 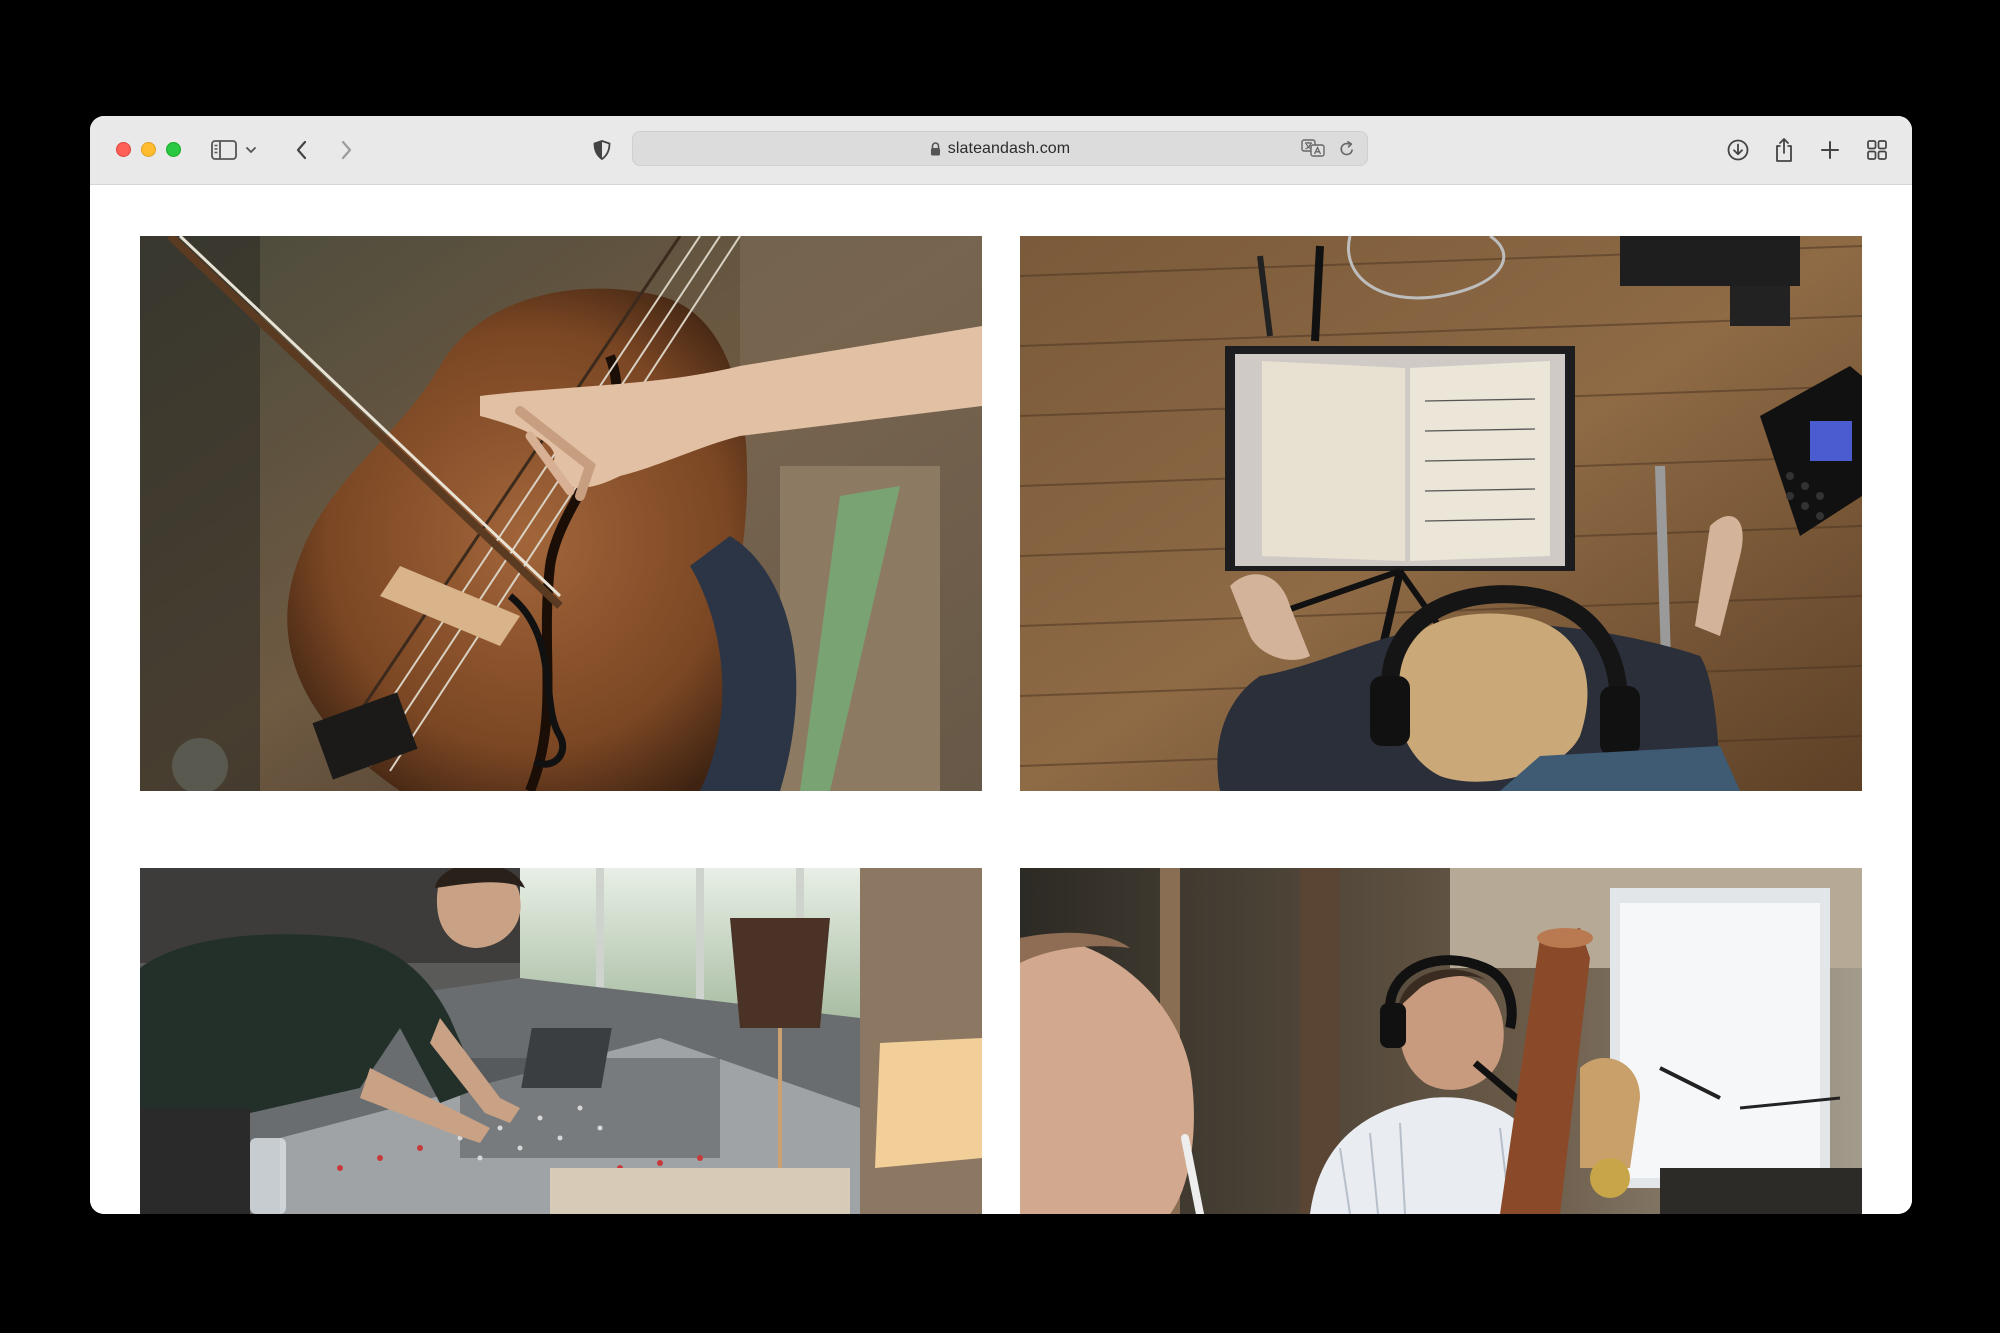 I want to click on photo-musicians-recording, so click(x=1441, y=1041).